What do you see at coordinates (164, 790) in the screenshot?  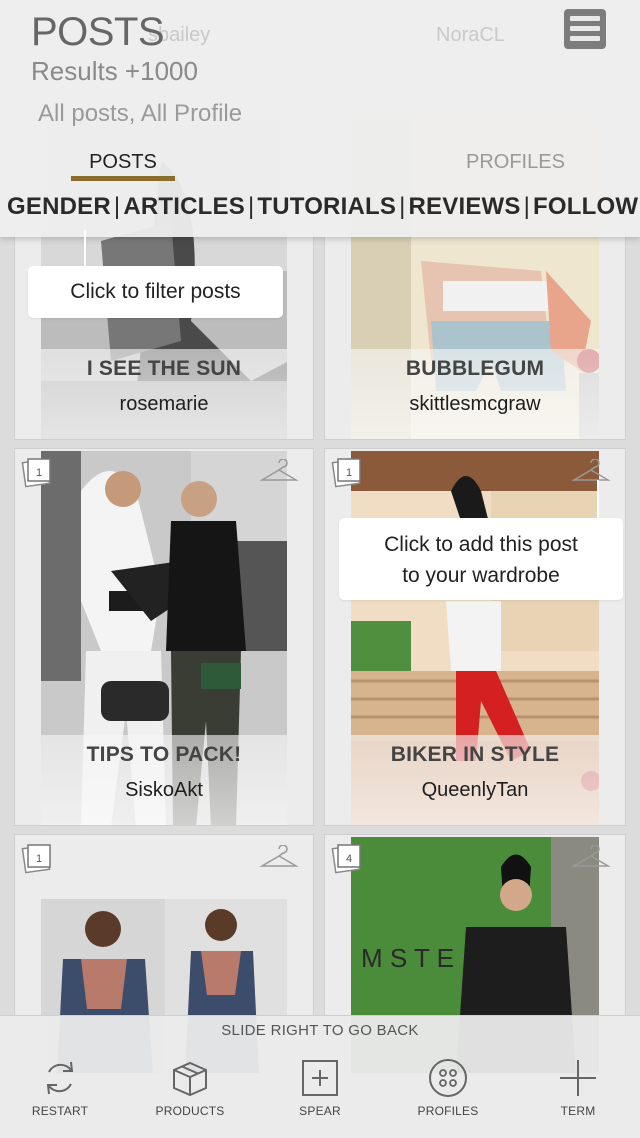 I see `post-username: SiskoAkt` at bounding box center [164, 790].